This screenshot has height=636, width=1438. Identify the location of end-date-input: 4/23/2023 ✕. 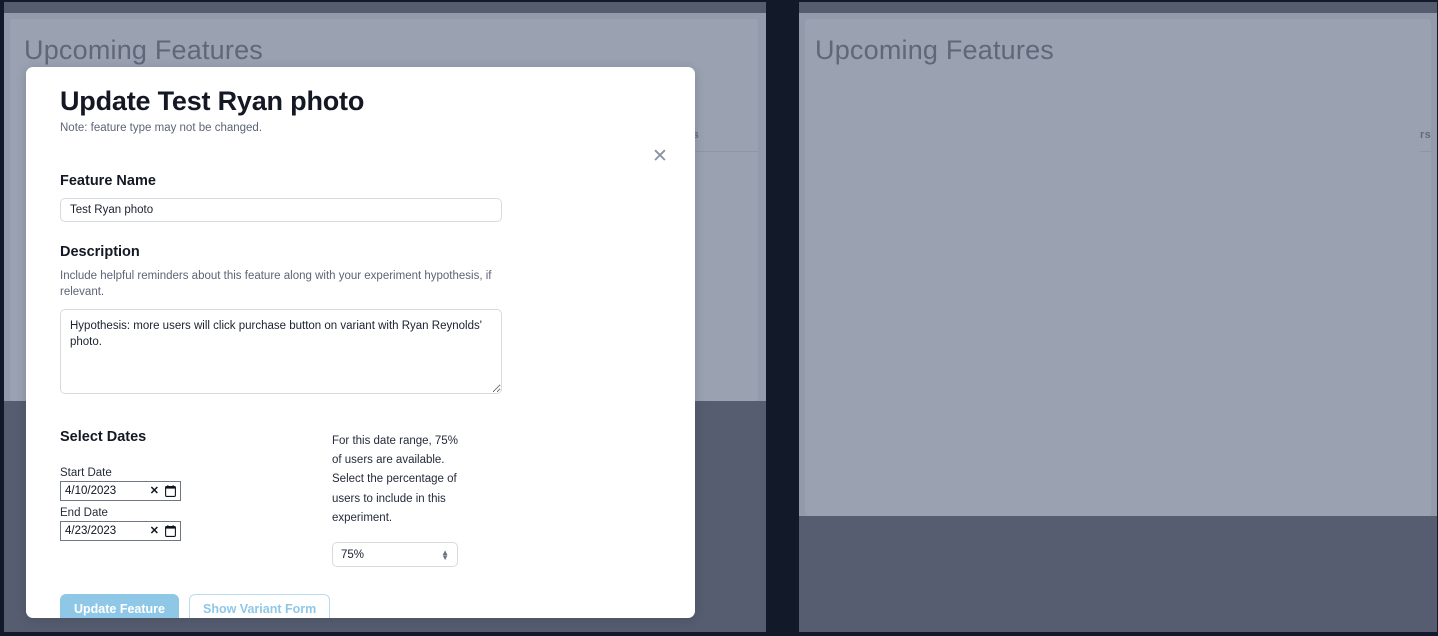
(120, 530).